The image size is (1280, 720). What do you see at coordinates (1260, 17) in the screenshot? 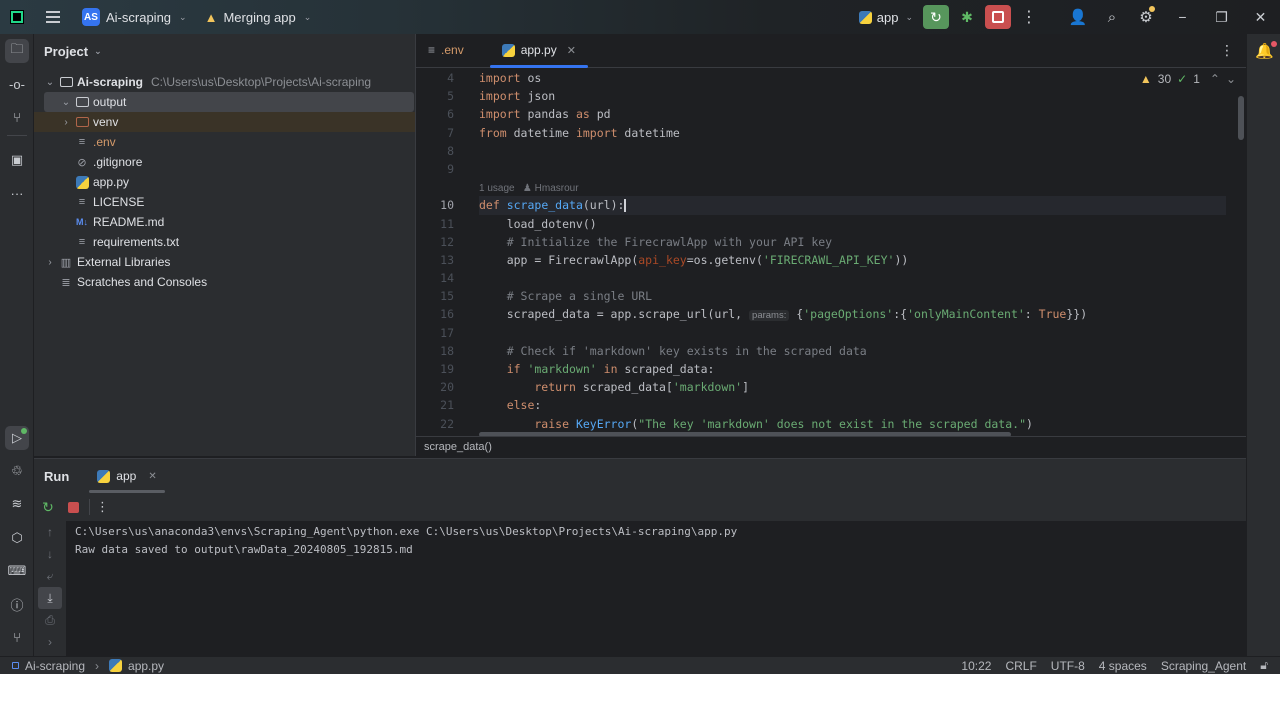
I see `close-window-button: ✕` at bounding box center [1260, 17].